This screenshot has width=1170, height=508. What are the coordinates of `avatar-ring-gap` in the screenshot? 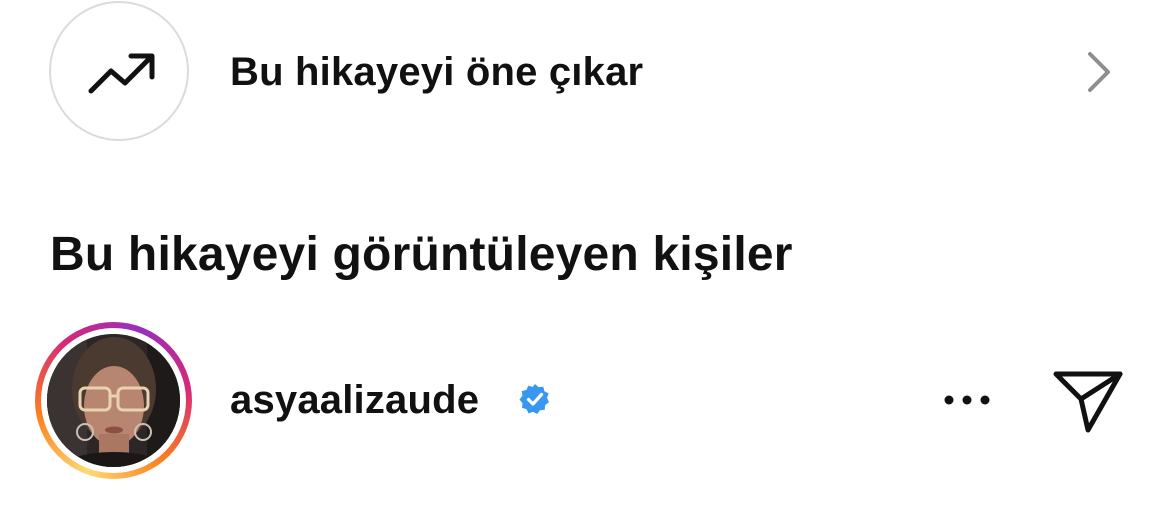 It's located at (113, 400).